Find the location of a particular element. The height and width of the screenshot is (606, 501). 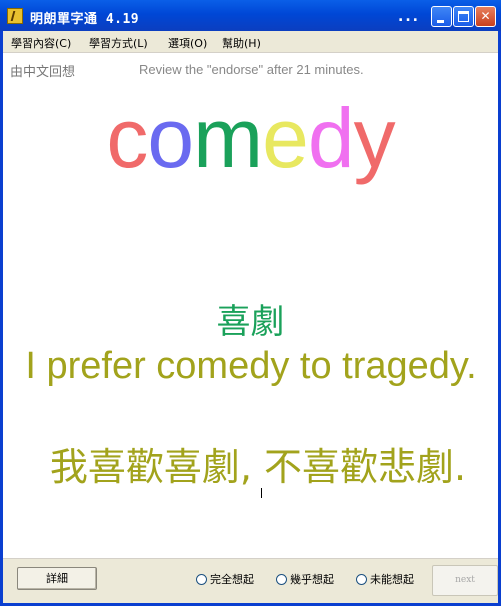

window-title: 明朗單字通 4.19 is located at coordinates (85, 19).